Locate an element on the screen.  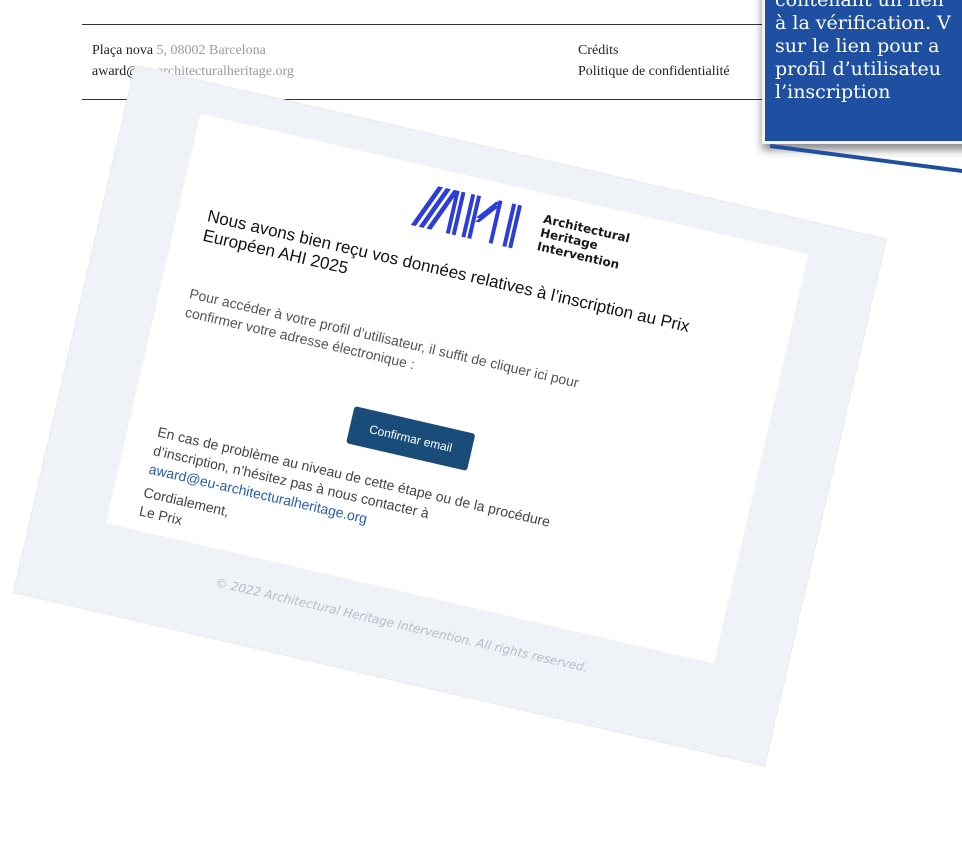
footer-credits-link: Crédits is located at coordinates (654, 50).